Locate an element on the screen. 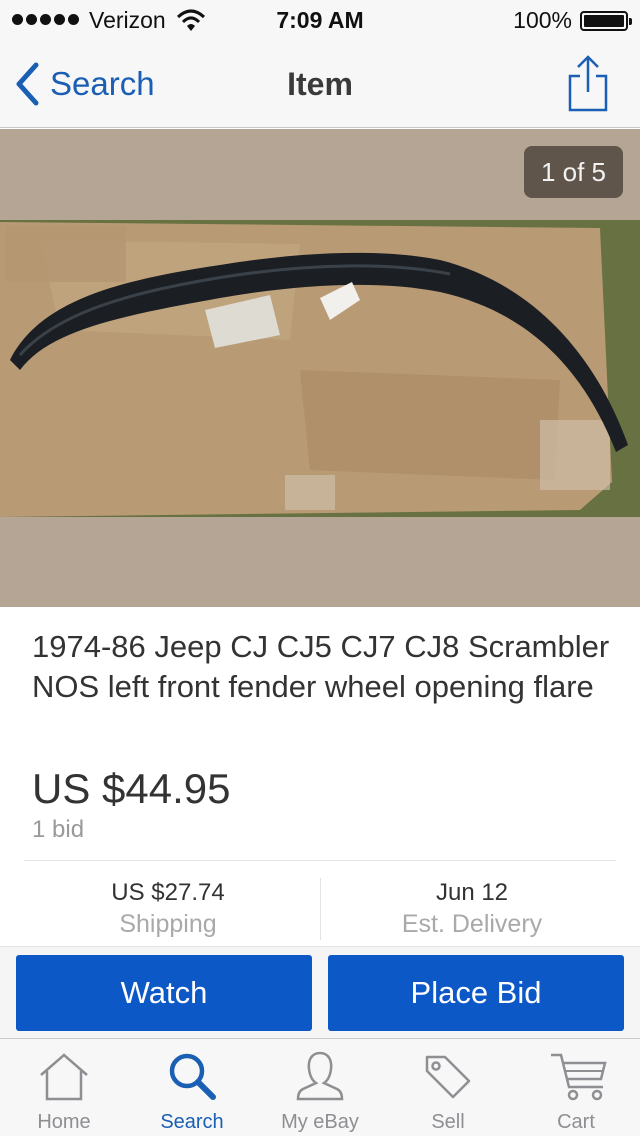 The height and width of the screenshot is (1136, 640). action-bar: Watch Place Bid is located at coordinates (320, 992).